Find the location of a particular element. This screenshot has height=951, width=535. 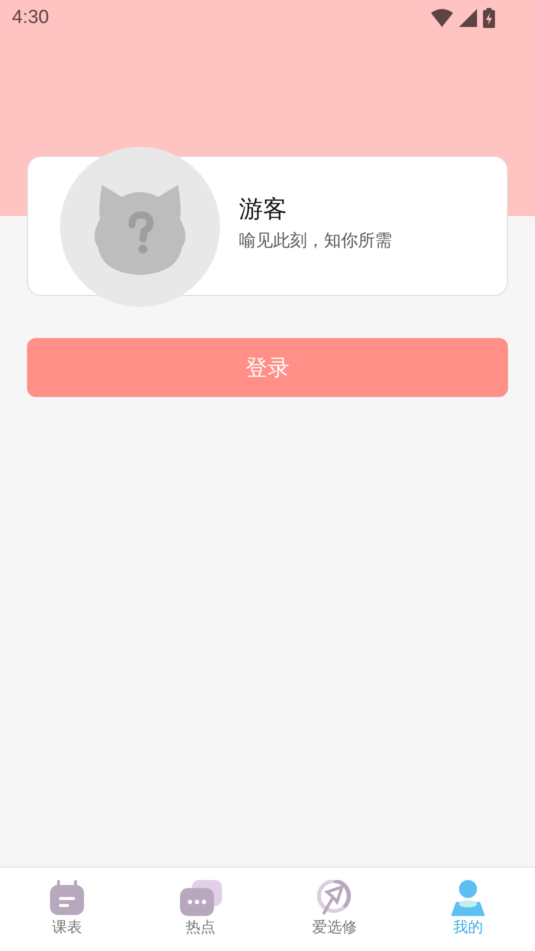

compass-icon is located at coordinates (334, 898).